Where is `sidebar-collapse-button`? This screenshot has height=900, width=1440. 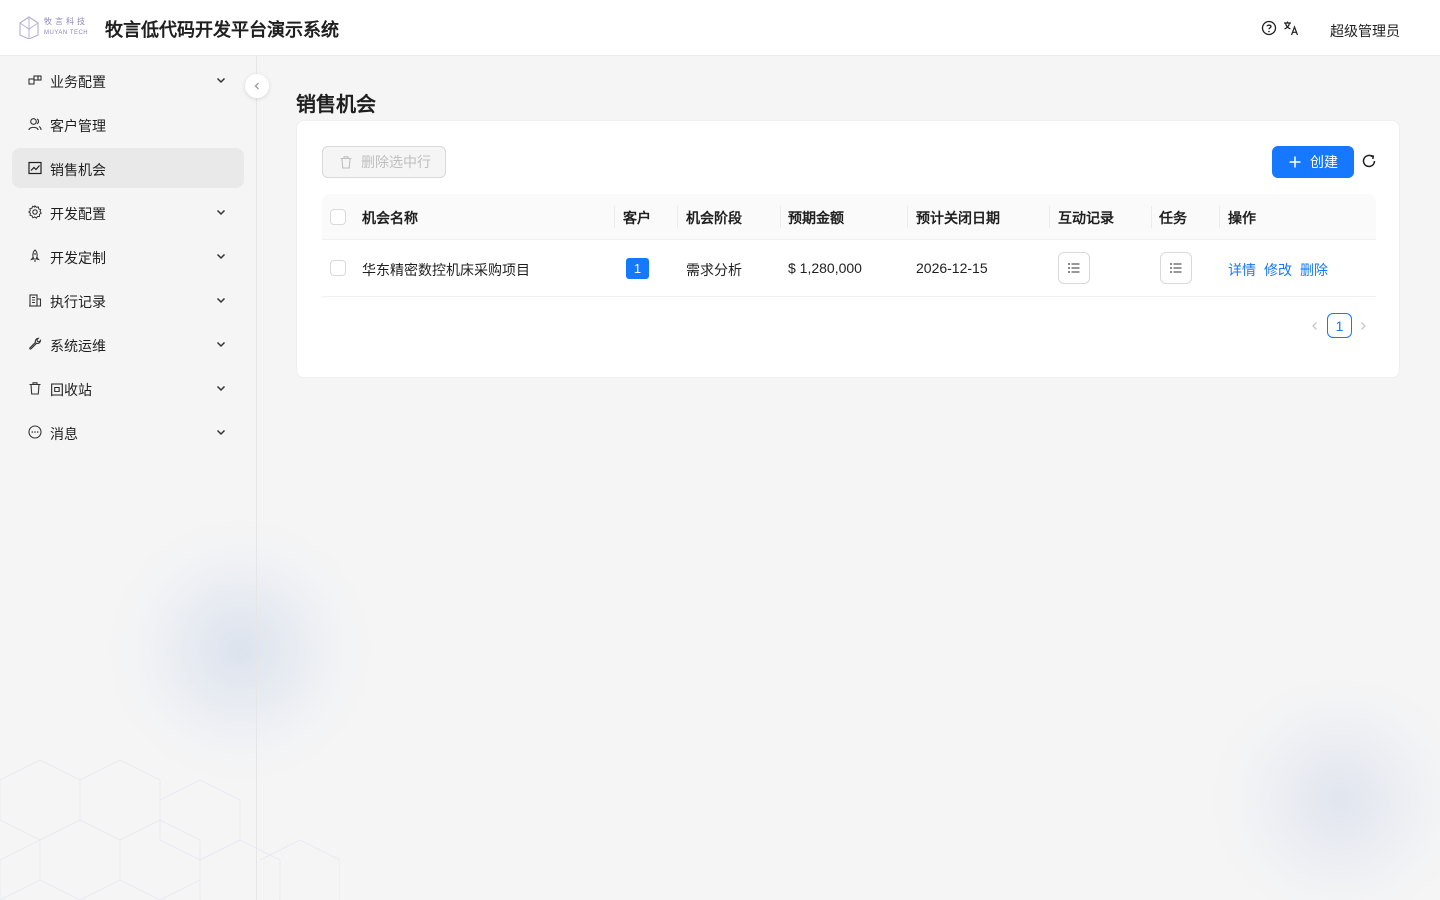 sidebar-collapse-button is located at coordinates (257, 86).